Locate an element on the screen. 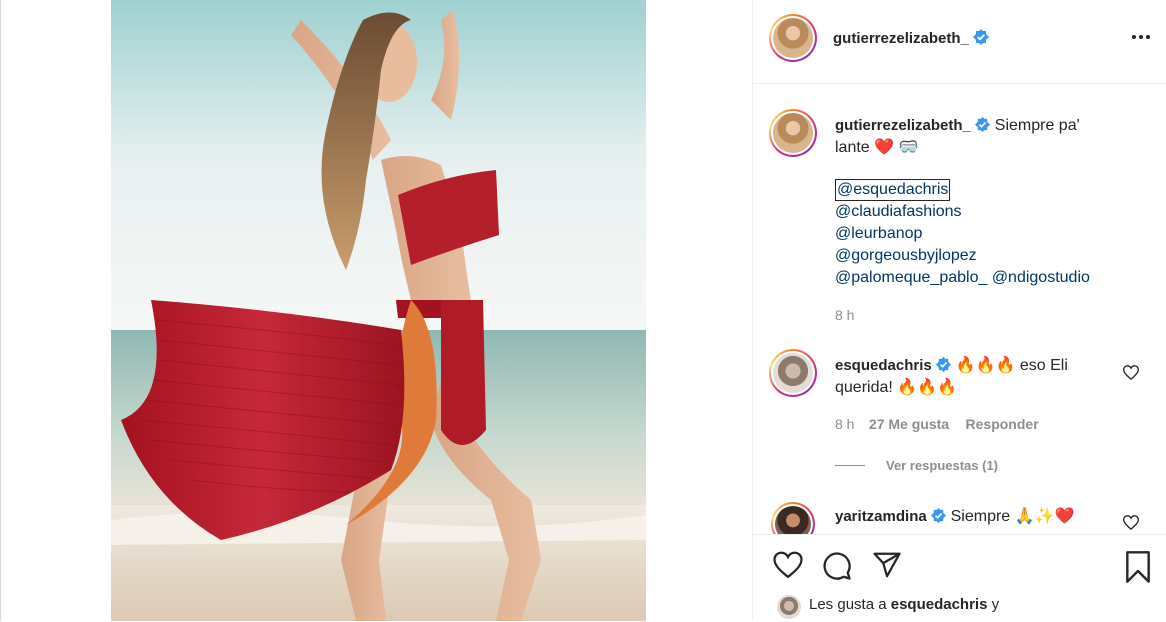  comment-emoji: 🙏✨❤️ is located at coordinates (1044, 516).